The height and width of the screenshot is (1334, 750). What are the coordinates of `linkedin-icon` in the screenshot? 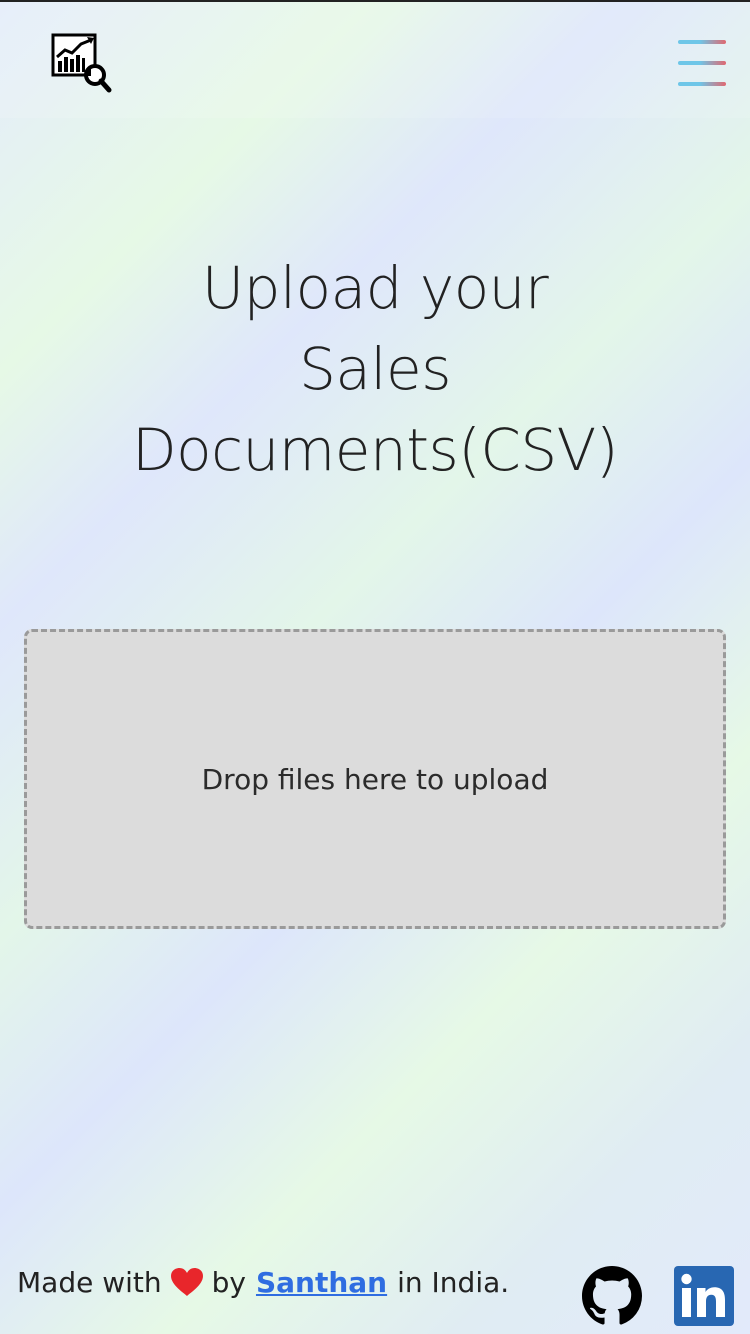 It's located at (704, 1296).